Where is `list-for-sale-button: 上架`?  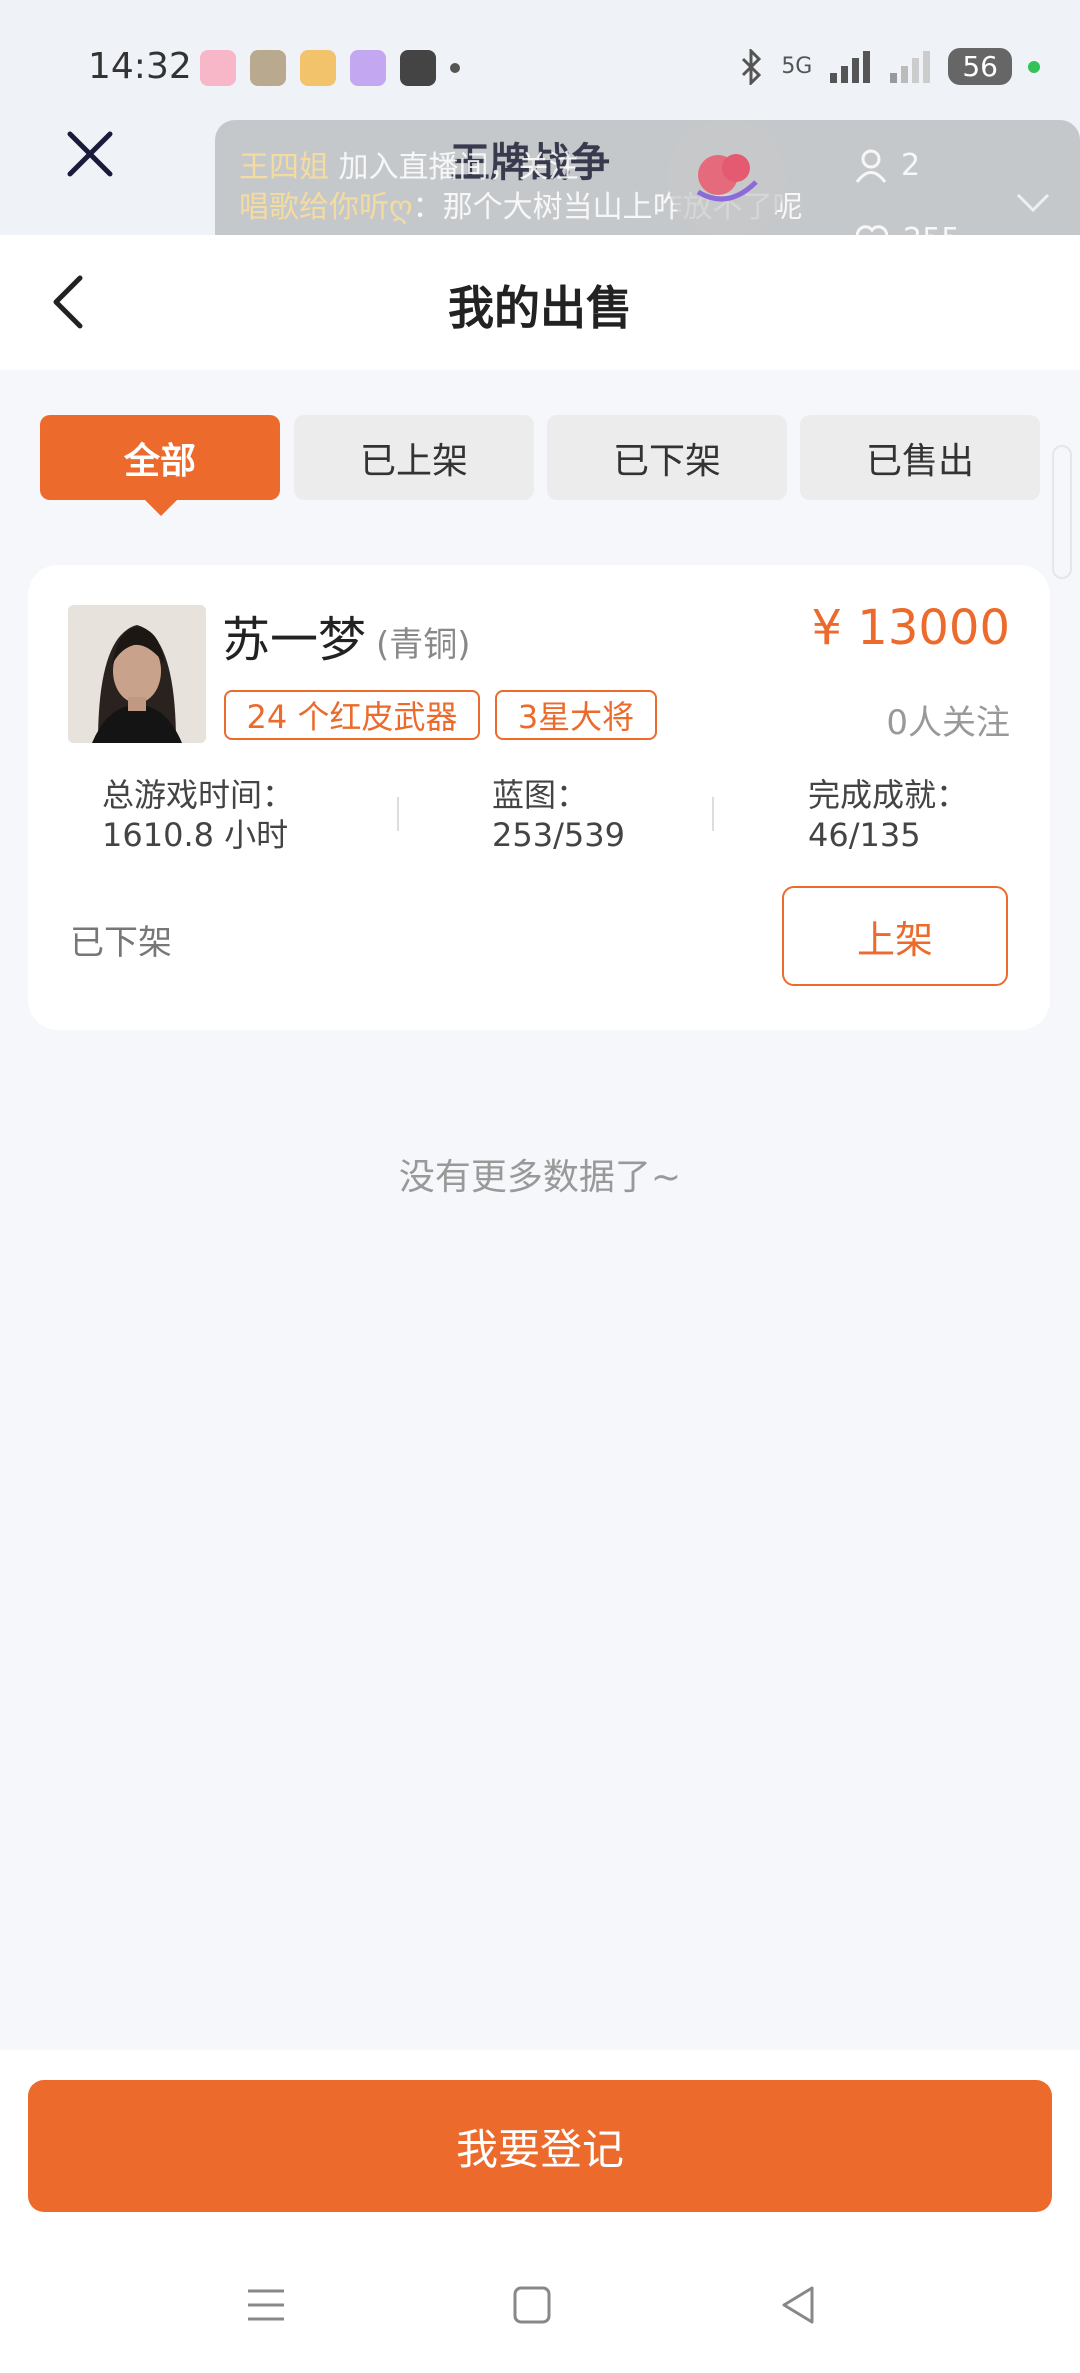
list-for-sale-button: 上架 is located at coordinates (895, 936).